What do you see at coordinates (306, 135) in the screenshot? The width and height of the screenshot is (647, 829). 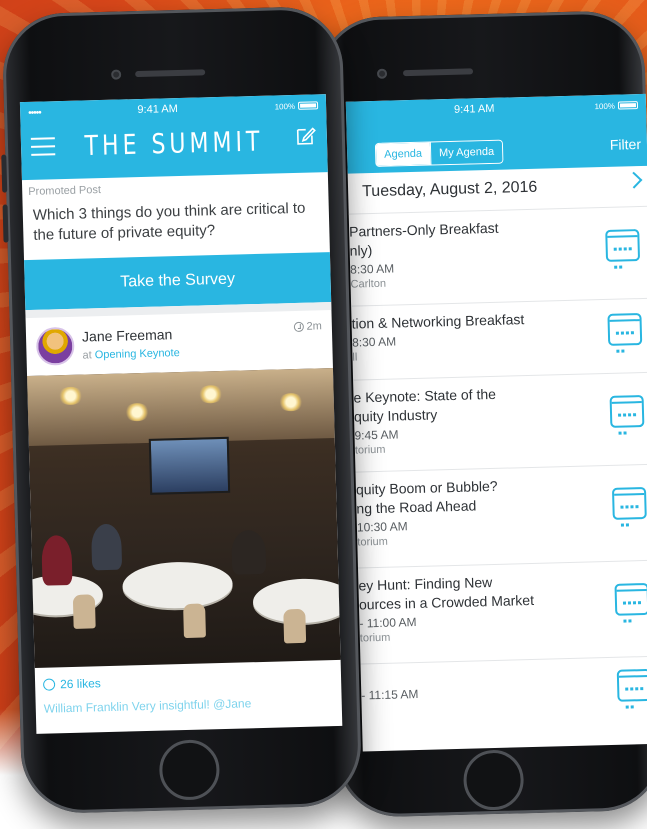 I see `compose-icon` at bounding box center [306, 135].